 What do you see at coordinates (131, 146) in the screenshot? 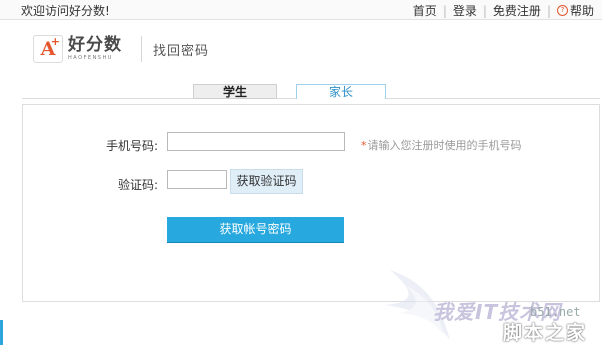
I see `phone-label: 手机号码:` at bounding box center [131, 146].